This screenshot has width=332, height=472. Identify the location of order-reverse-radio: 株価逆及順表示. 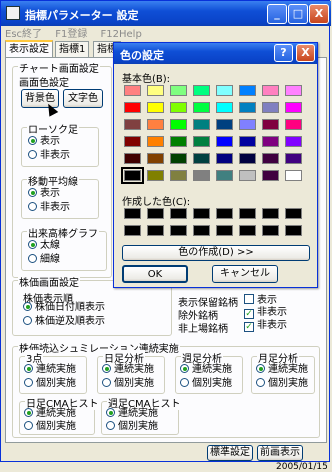
(64, 322).